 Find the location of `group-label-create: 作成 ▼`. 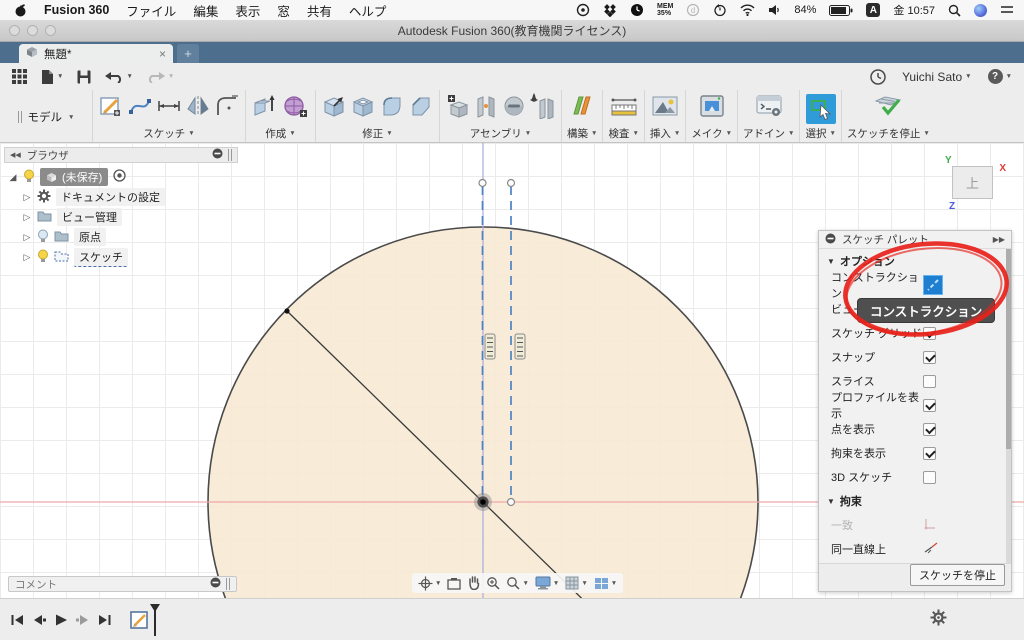

group-label-create: 作成 ▼ is located at coordinates (280, 133).